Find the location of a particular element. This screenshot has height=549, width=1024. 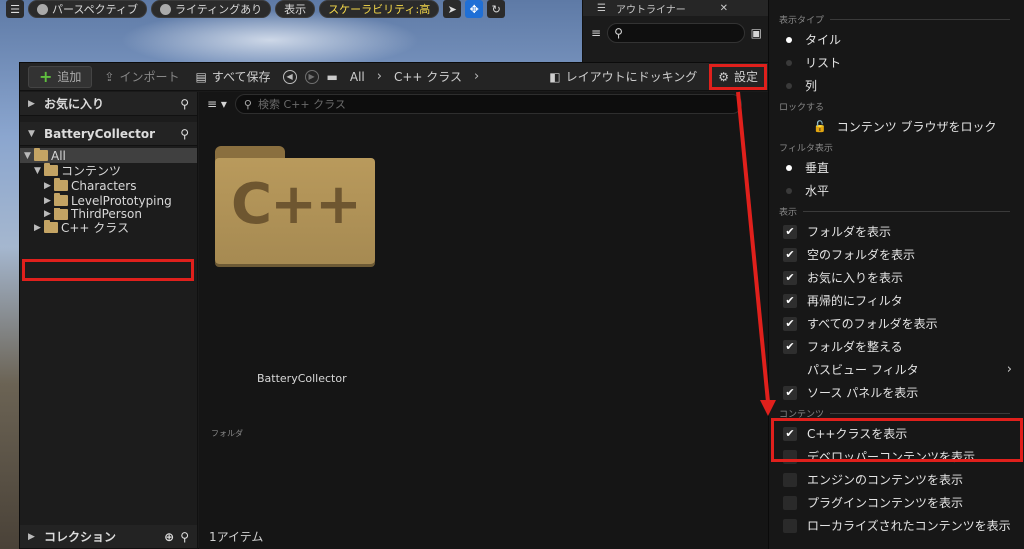

close-icon: ✕ is located at coordinates (724, 8).